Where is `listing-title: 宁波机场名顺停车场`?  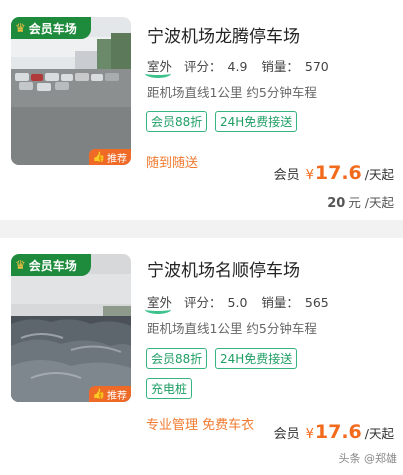
listing-title: 宁波机场名顺停车场 is located at coordinates (223, 268).